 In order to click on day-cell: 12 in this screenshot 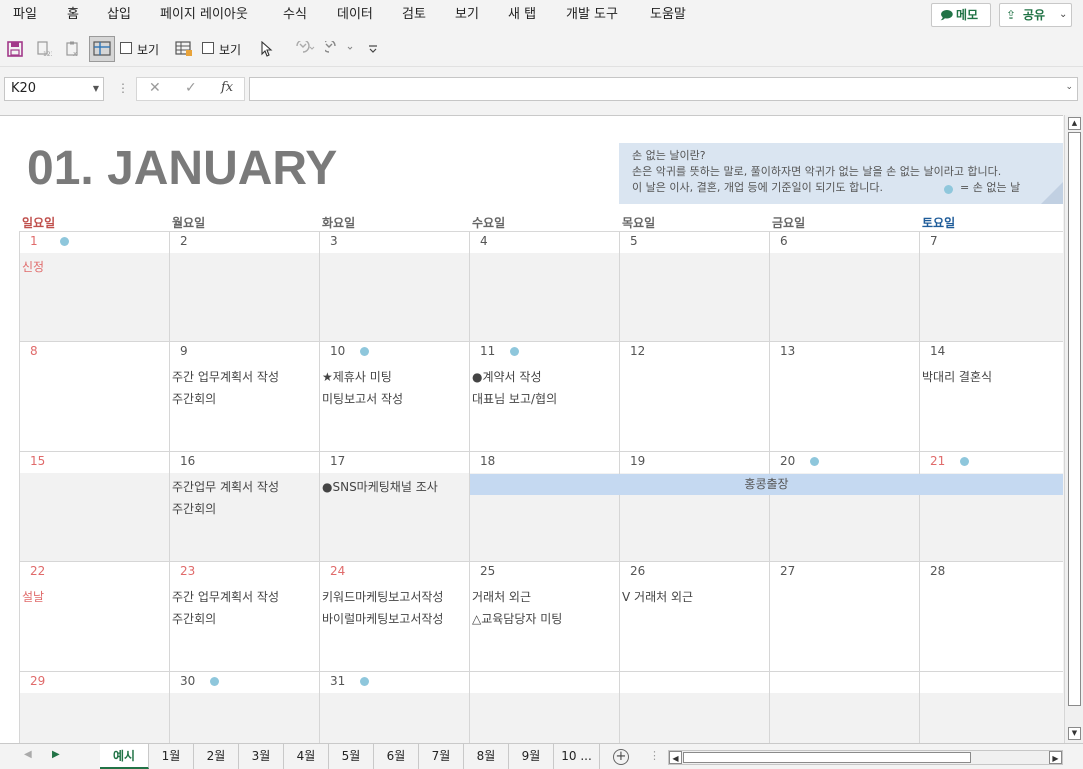, I will do `click(694, 397)`.